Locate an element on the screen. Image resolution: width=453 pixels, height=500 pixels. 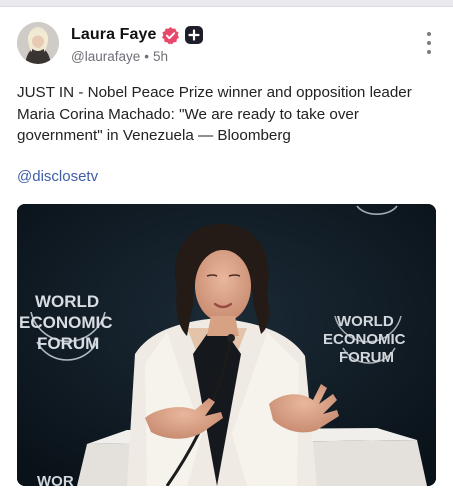
more-options-icon is located at coordinates (429, 43).